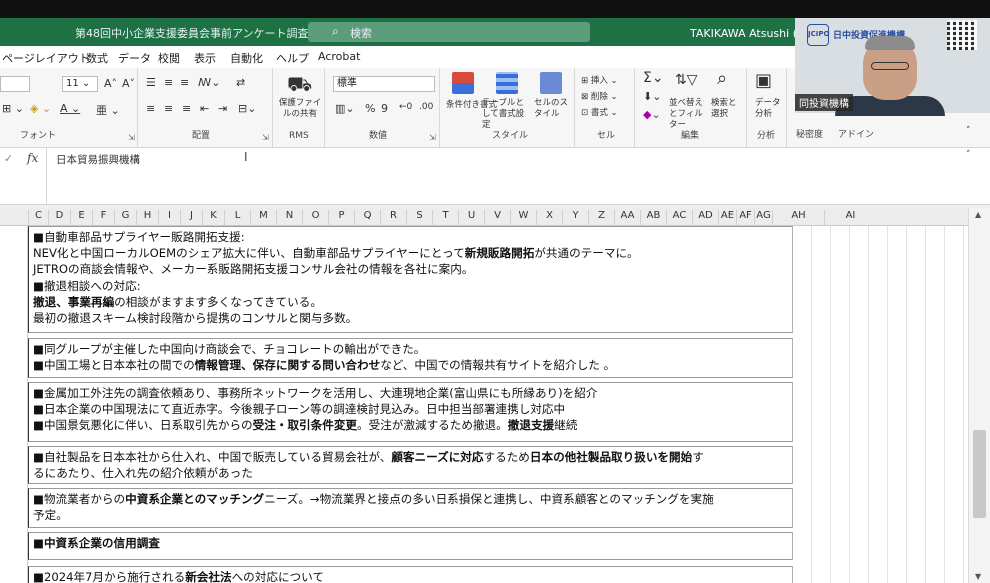  Describe the element at coordinates (549, 218) in the screenshot. I see `column-header-x: X` at that location.